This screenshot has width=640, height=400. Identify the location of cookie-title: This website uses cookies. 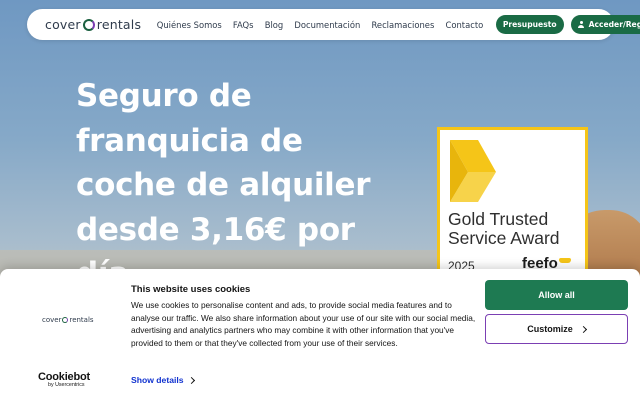
(191, 289).